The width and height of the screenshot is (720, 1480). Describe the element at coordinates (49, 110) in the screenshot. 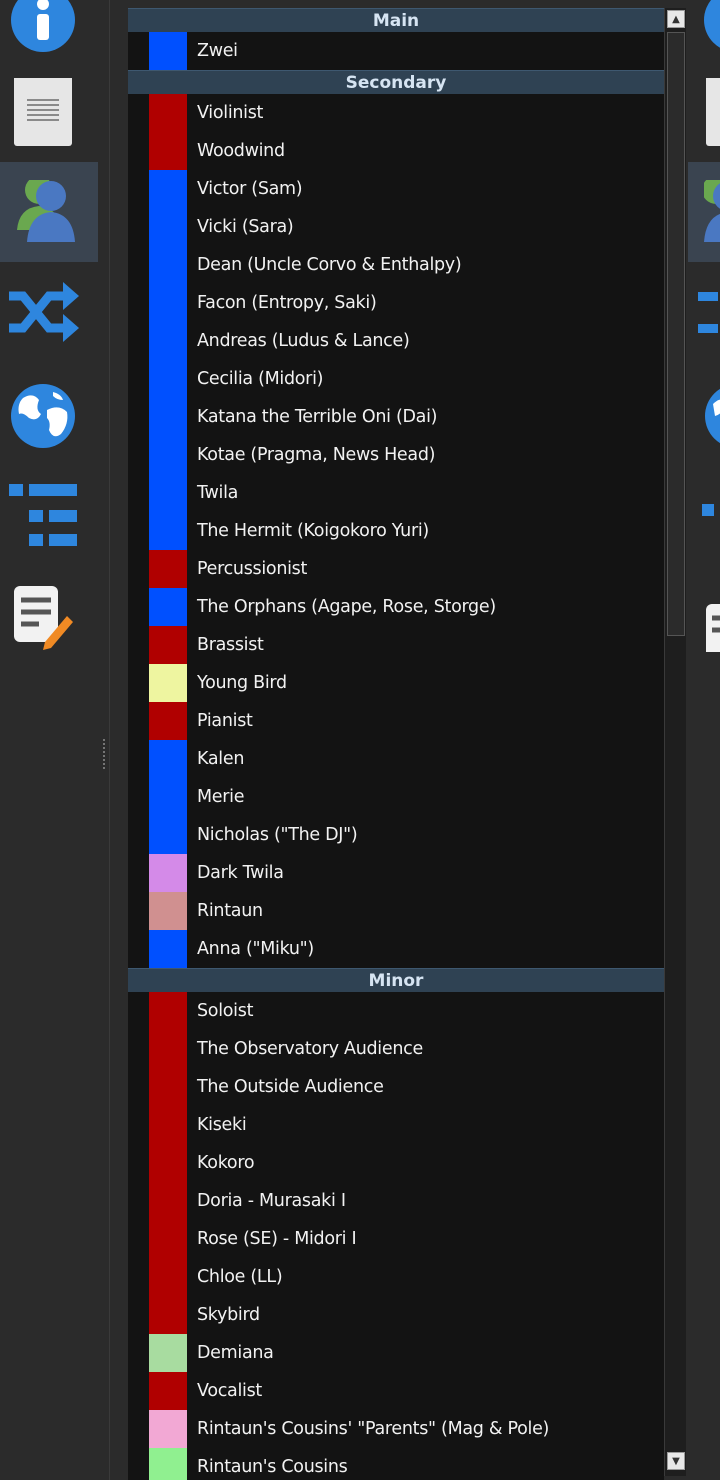

I see `document-button` at that location.